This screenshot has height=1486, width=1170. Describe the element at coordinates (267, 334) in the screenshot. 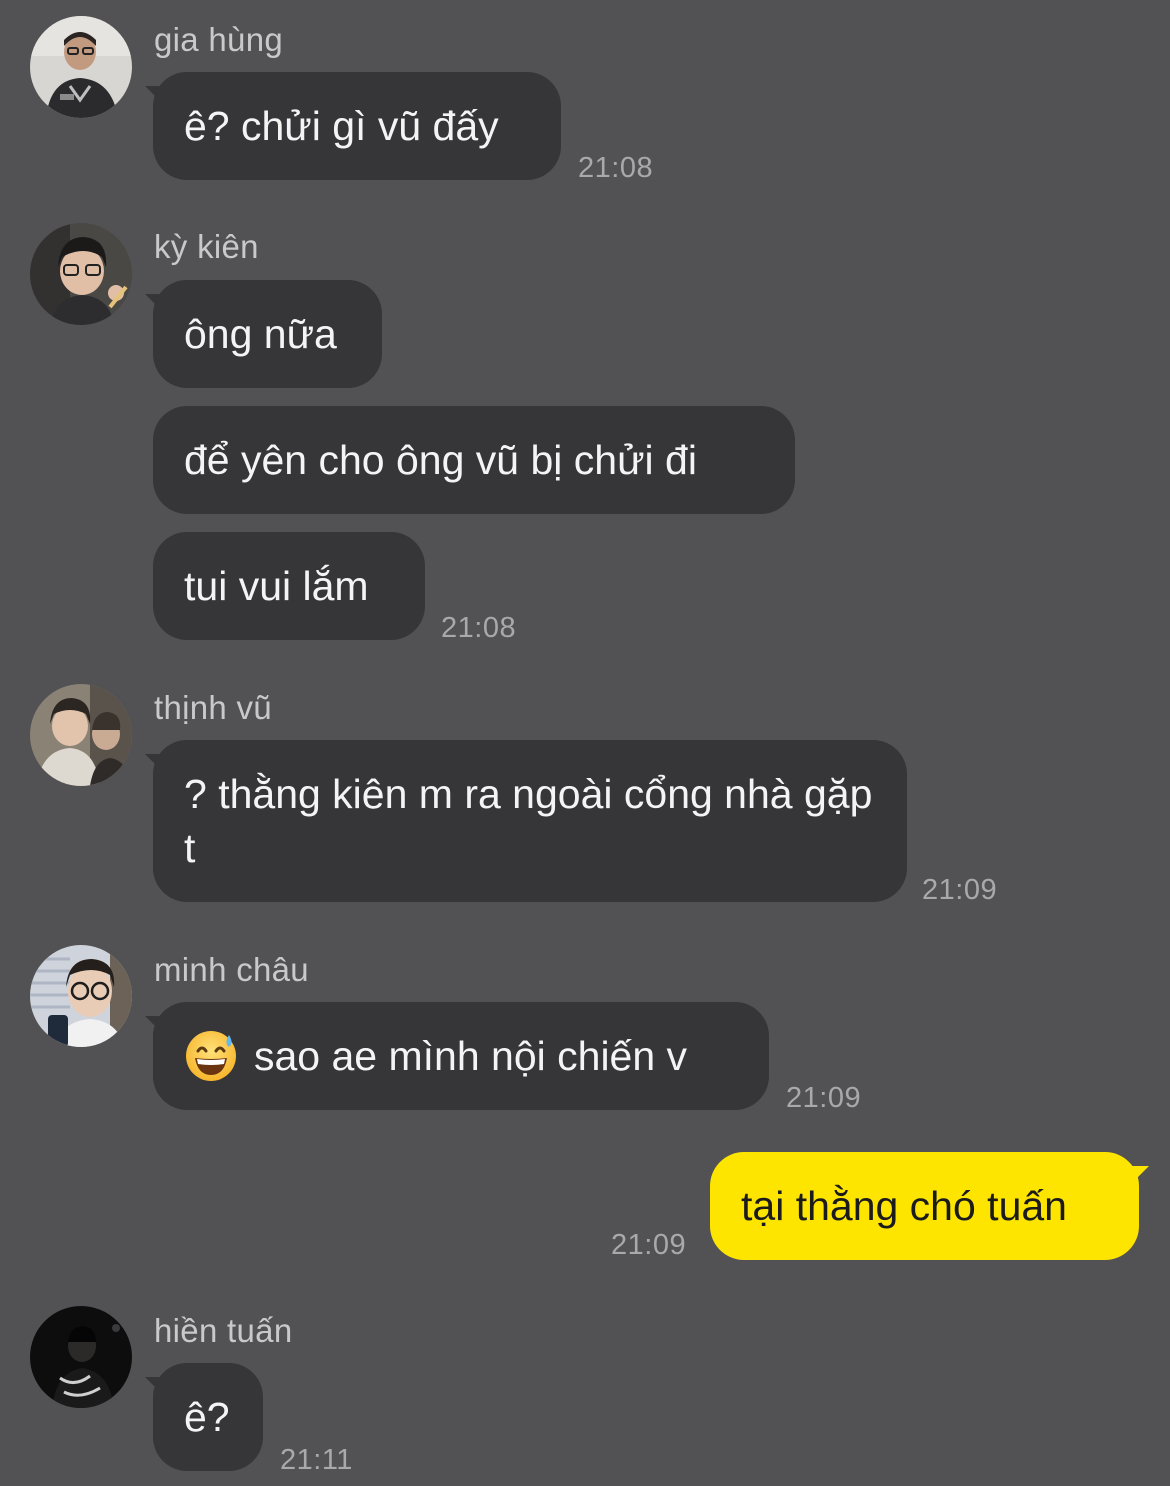

I see `message-bubble: ông nữa` at that location.